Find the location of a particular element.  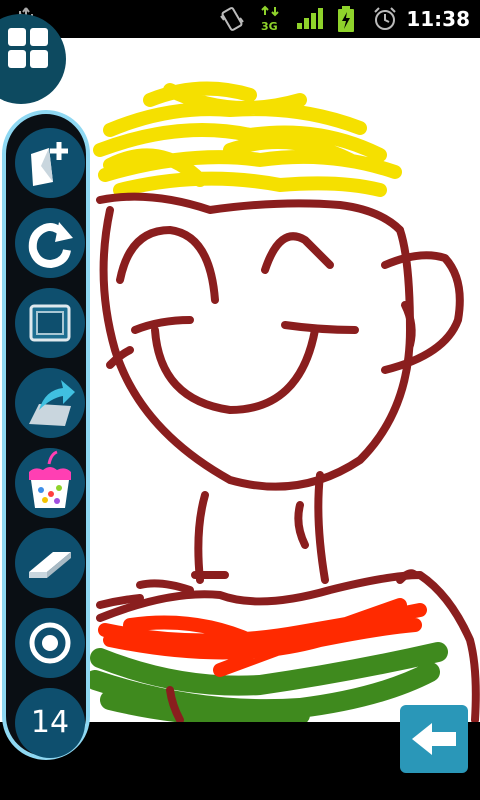

share-icon is located at coordinates (52, 403).